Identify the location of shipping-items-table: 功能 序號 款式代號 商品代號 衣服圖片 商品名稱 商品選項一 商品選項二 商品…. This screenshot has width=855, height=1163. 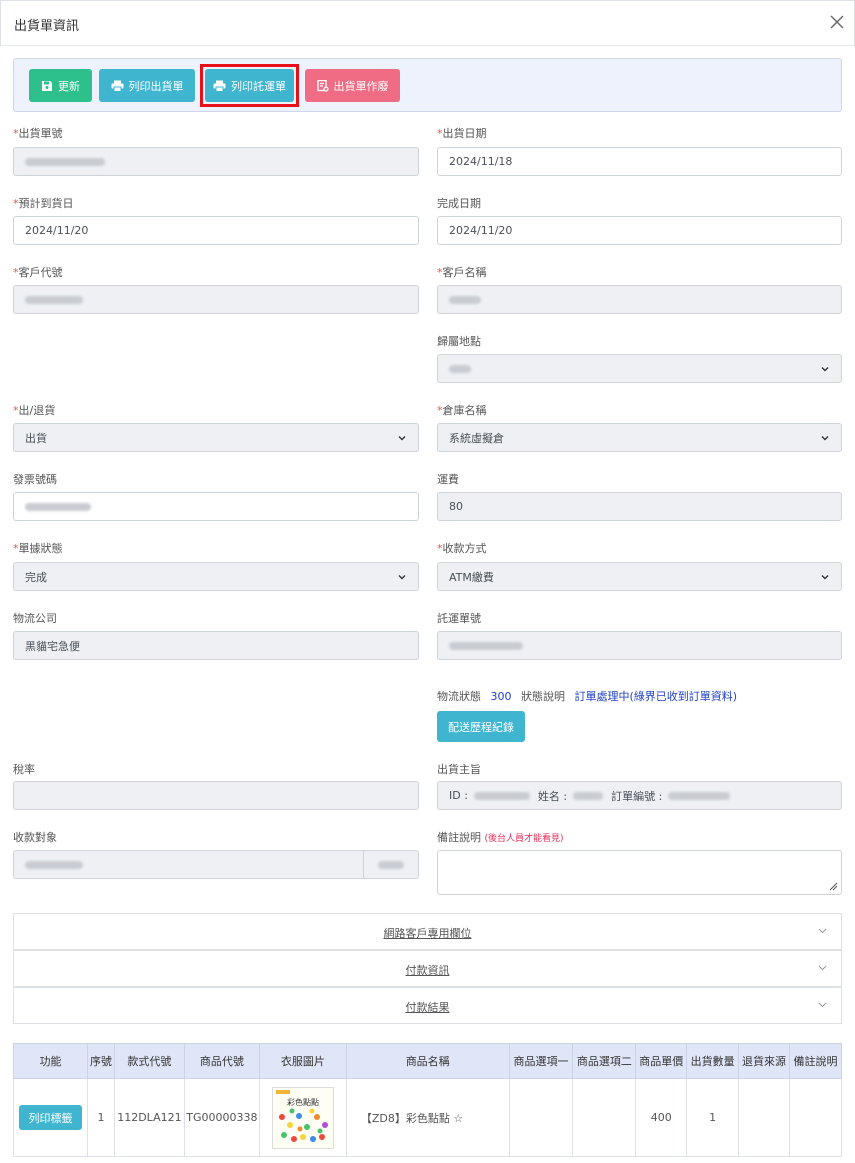
(427, 1100).